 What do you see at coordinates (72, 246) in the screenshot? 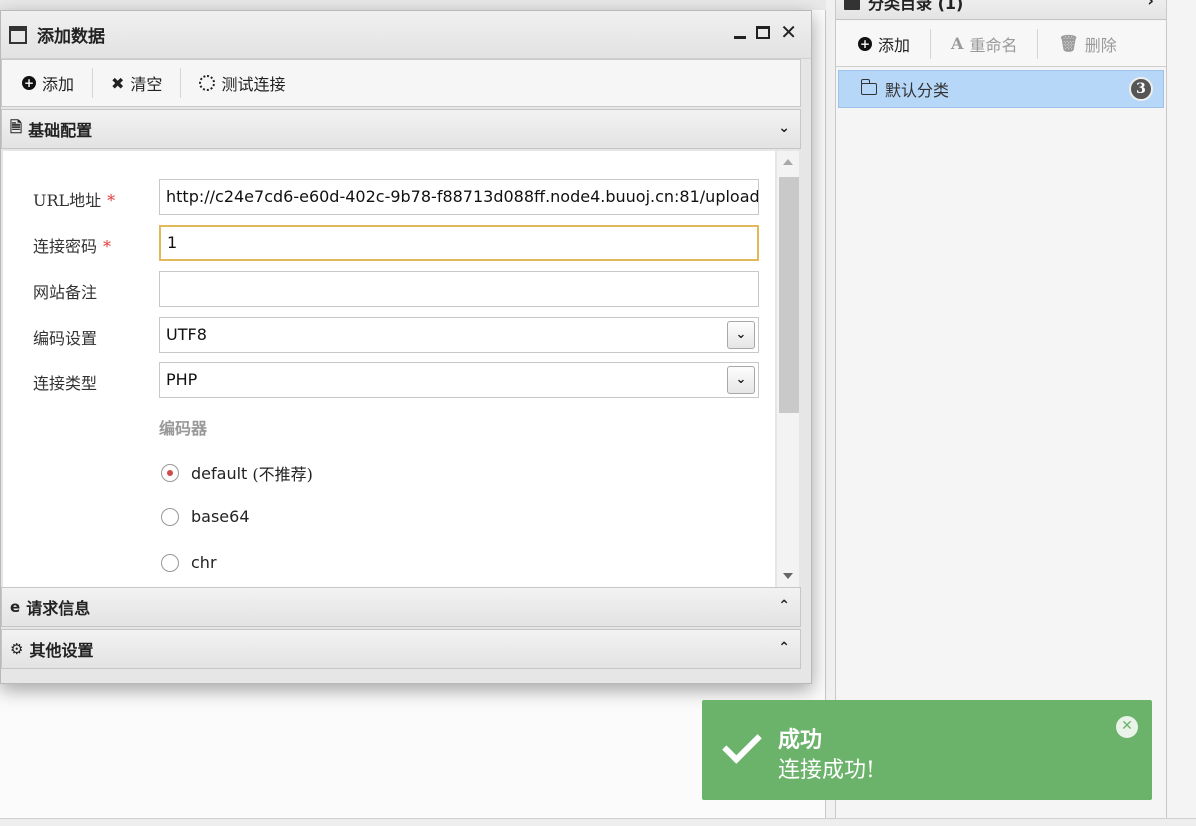
I see `password-label: 连接密码 *` at bounding box center [72, 246].